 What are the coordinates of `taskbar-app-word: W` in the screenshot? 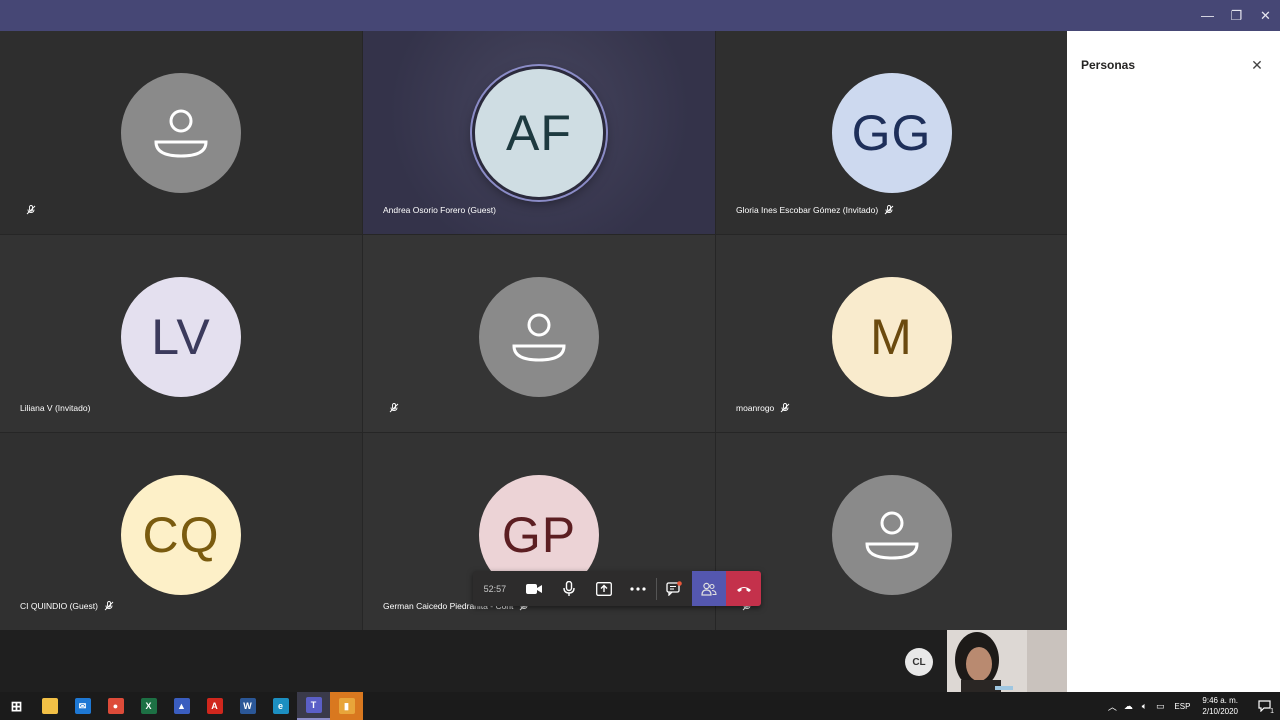 It's located at (247, 706).